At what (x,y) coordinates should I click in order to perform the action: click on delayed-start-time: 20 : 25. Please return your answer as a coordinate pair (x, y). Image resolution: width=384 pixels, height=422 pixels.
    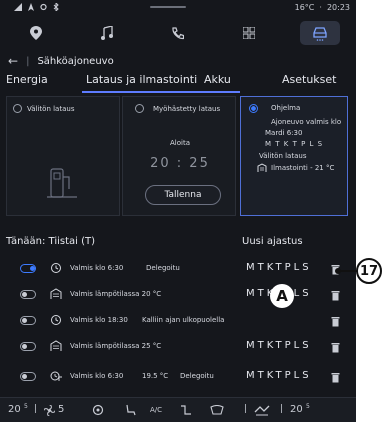
    Looking at the image, I should click on (180, 163).